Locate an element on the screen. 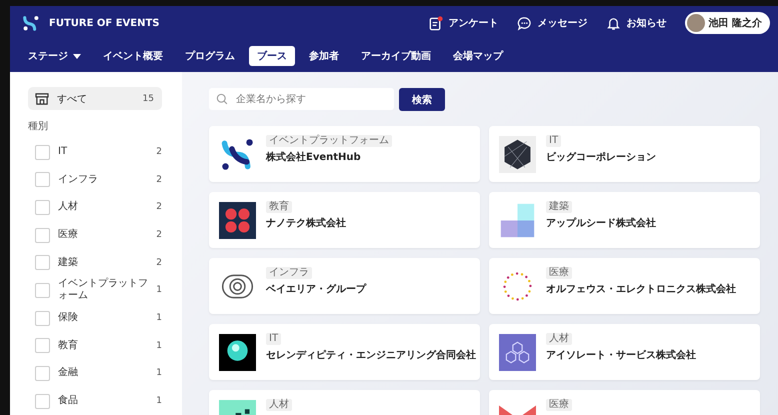  company-name: オルフェウス・エレクトロニクス株式会社 is located at coordinates (641, 289).